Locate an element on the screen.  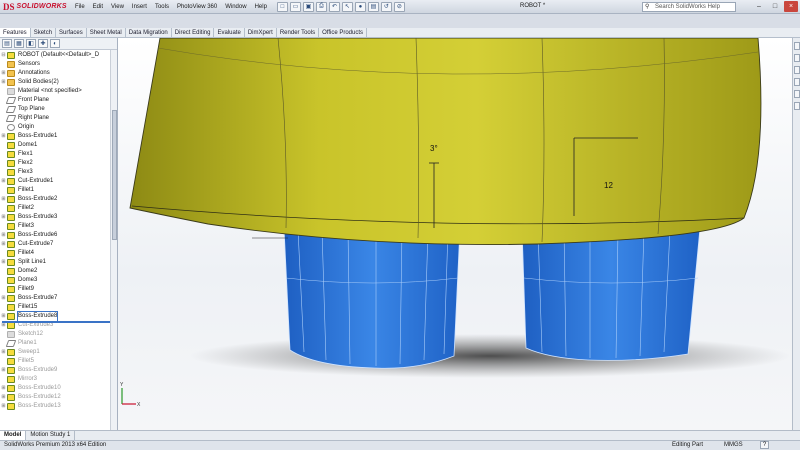
tree-item: Flex1 is located at coordinates (58, 154).